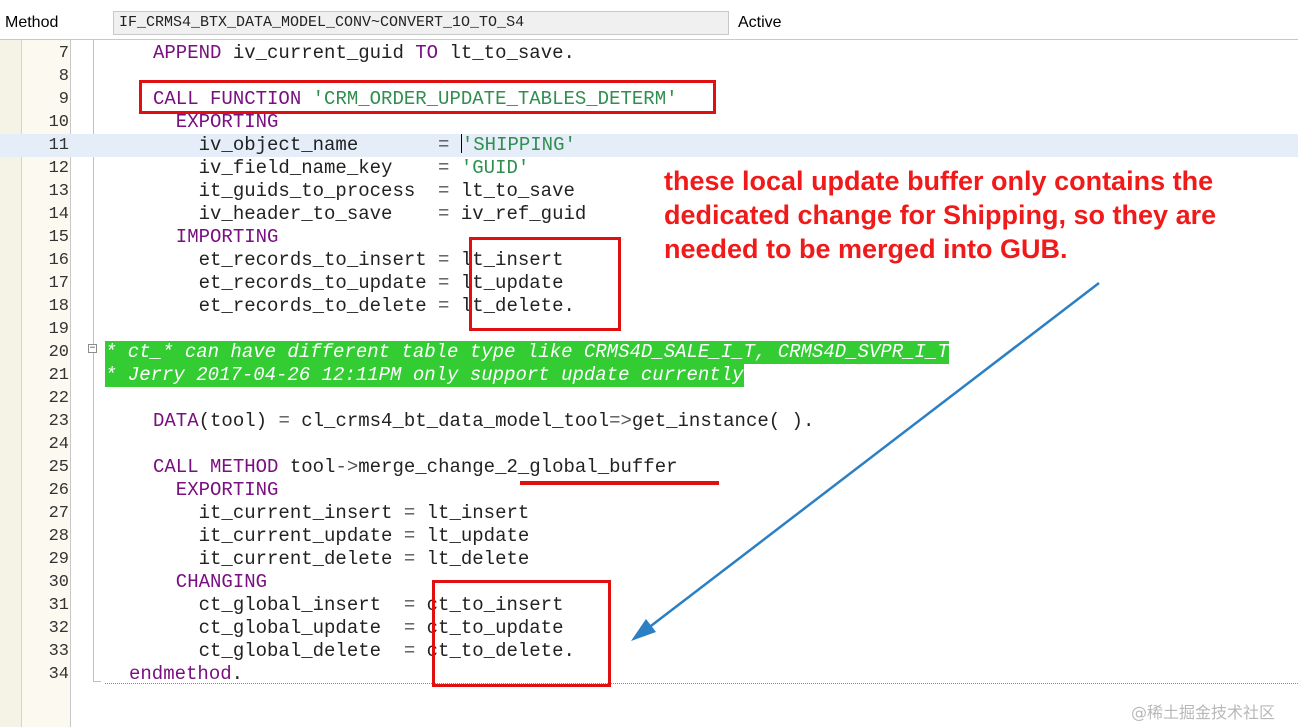 The height and width of the screenshot is (727, 1298). Describe the element at coordinates (649, 145) in the screenshot. I see `code-line: 11 iv_object_name = 'SHIPPING'` at that location.